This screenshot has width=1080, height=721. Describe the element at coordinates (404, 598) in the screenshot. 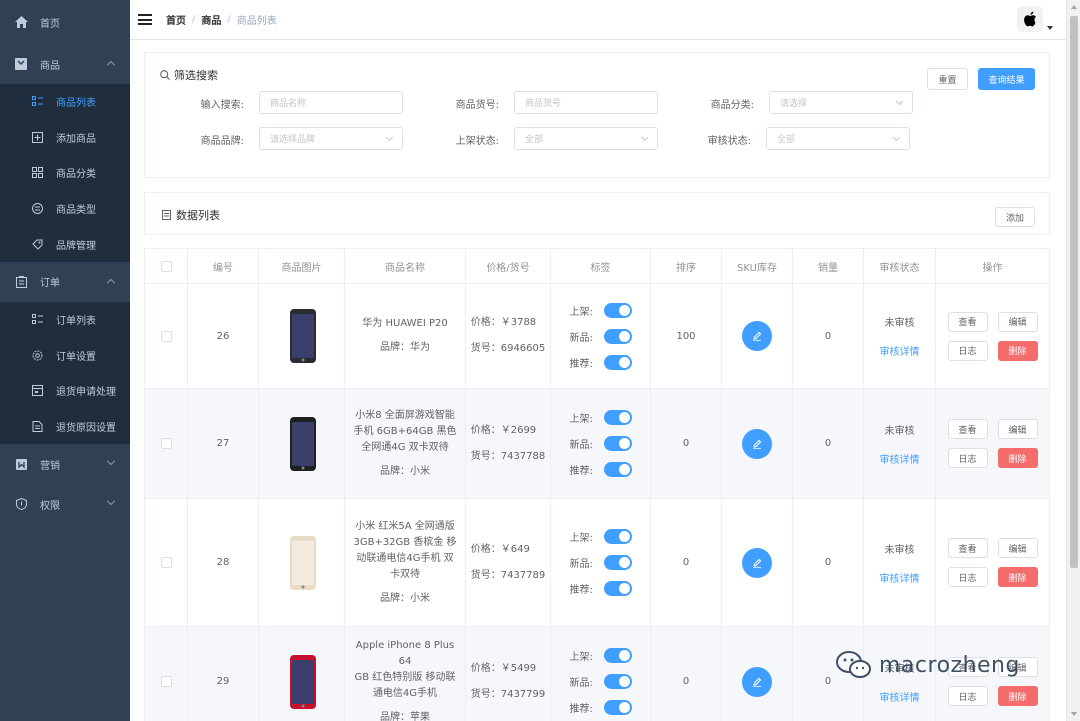

I see `product-brand: 品牌：小米` at that location.